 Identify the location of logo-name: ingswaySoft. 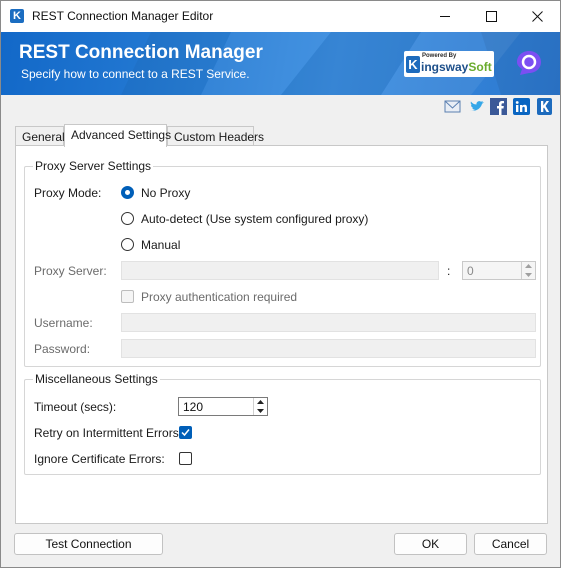
(456, 67).